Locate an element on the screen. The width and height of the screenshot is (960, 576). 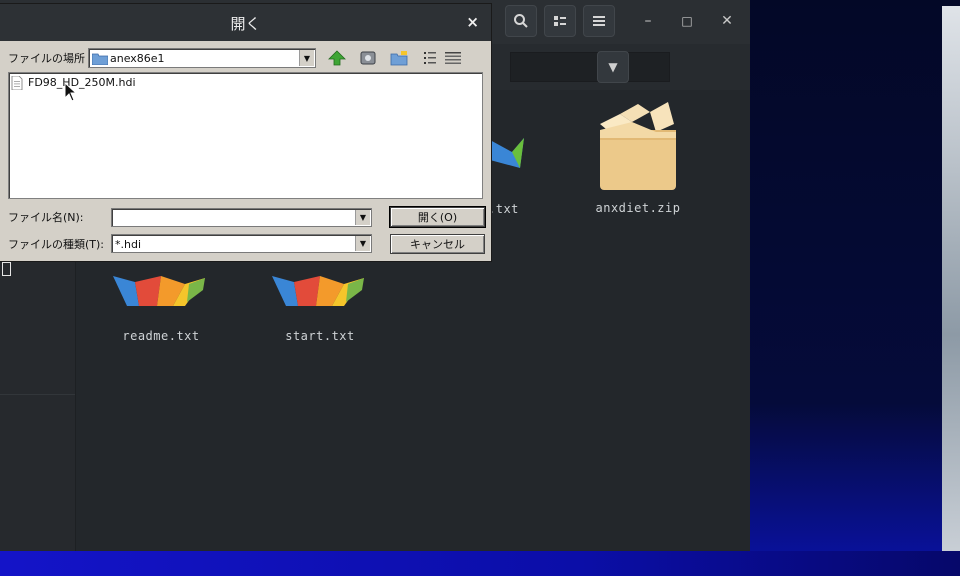
search-icon is located at coordinates (521, 21).